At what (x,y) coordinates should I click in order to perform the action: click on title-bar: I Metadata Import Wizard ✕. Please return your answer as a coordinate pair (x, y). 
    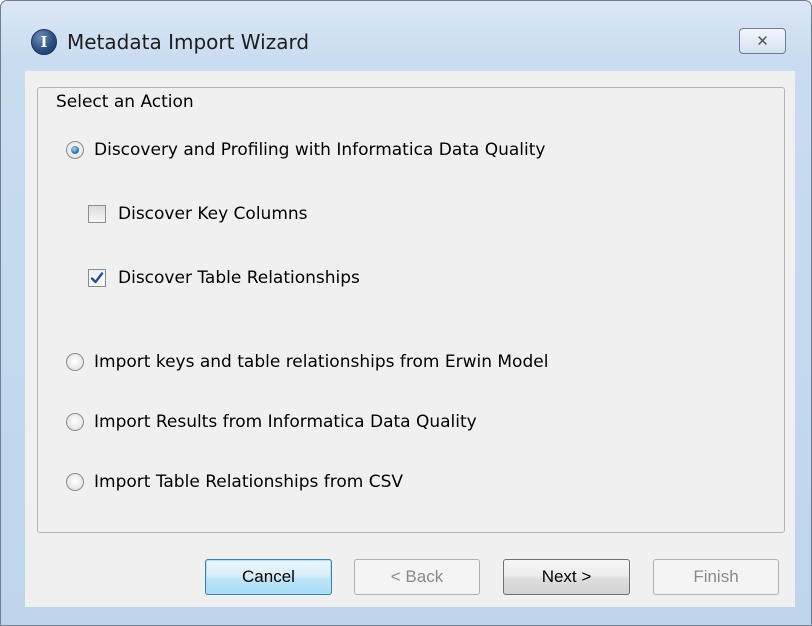
    Looking at the image, I should click on (406, 36).